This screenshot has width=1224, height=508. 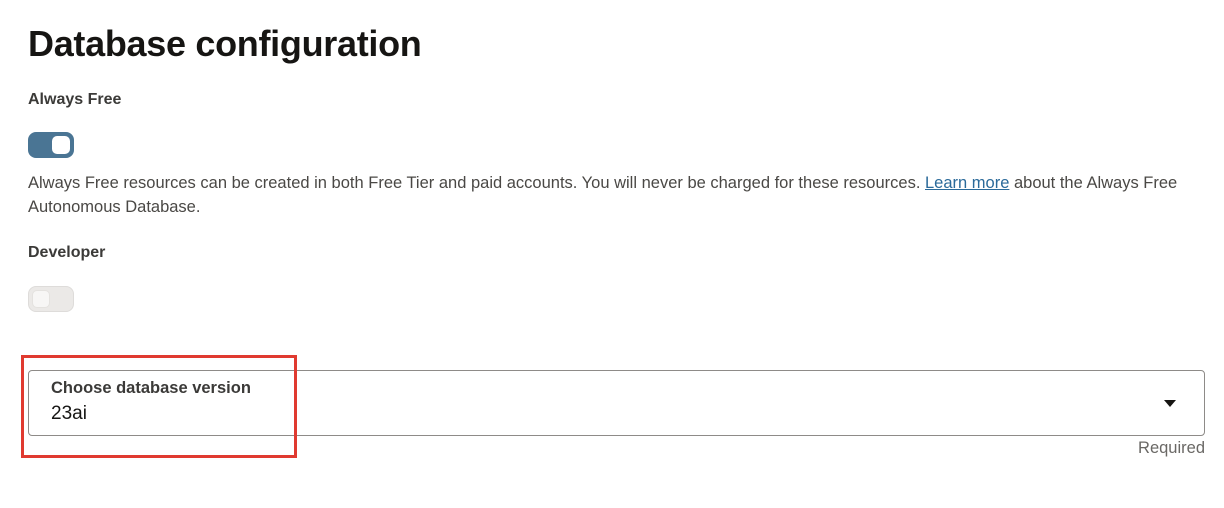 I want to click on developer-toggle, so click(x=51, y=299).